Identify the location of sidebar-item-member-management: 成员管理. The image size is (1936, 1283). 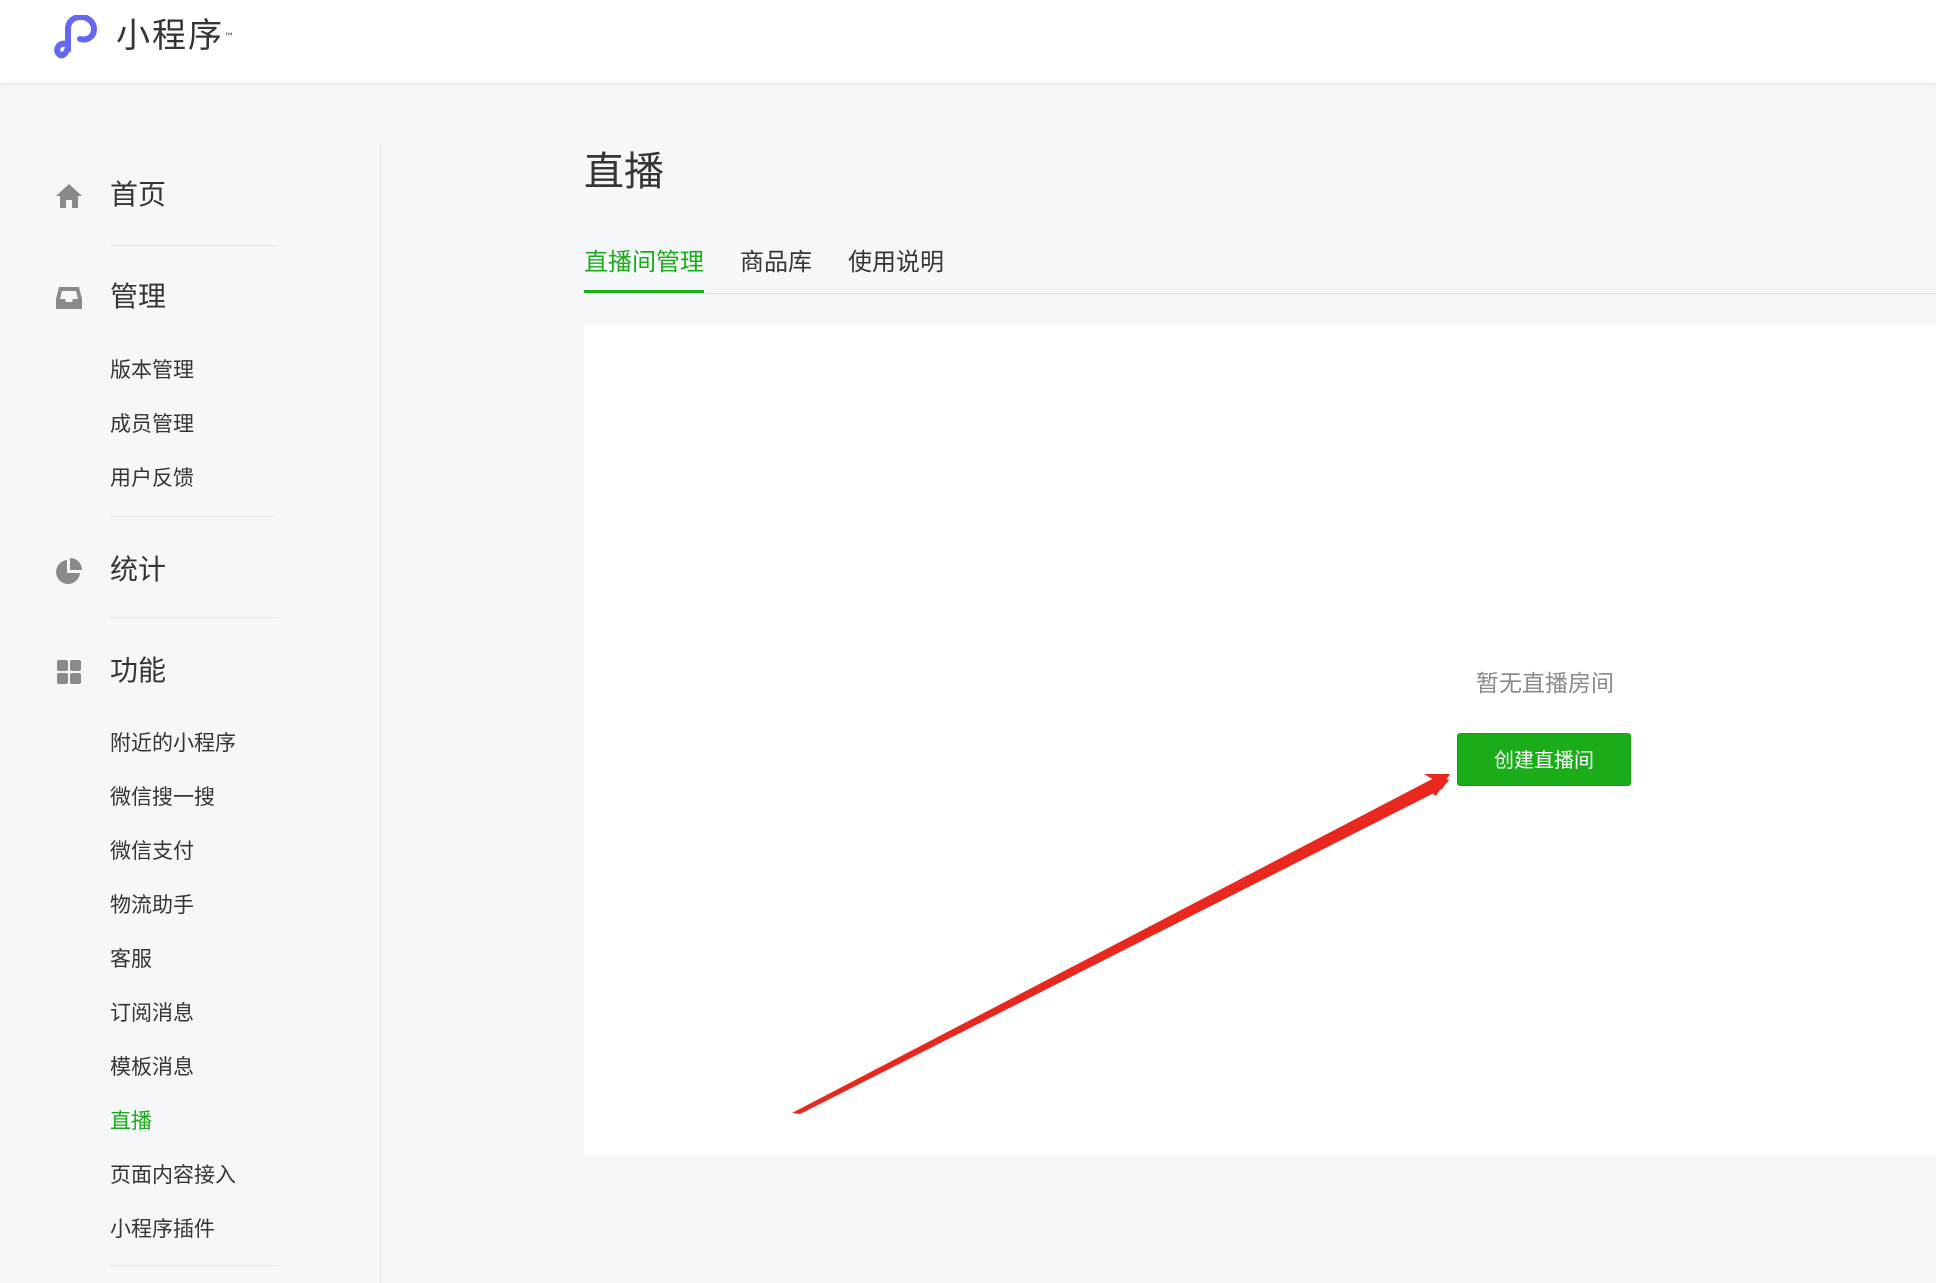
(152, 424).